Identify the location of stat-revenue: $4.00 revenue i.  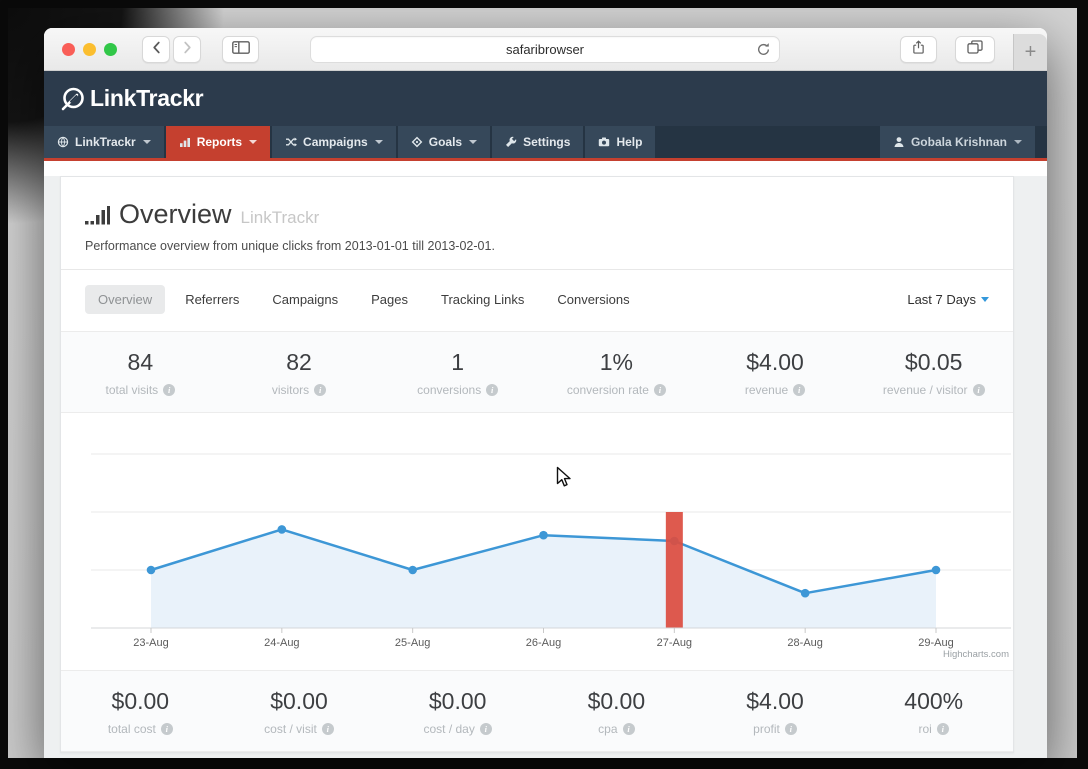
(775, 373).